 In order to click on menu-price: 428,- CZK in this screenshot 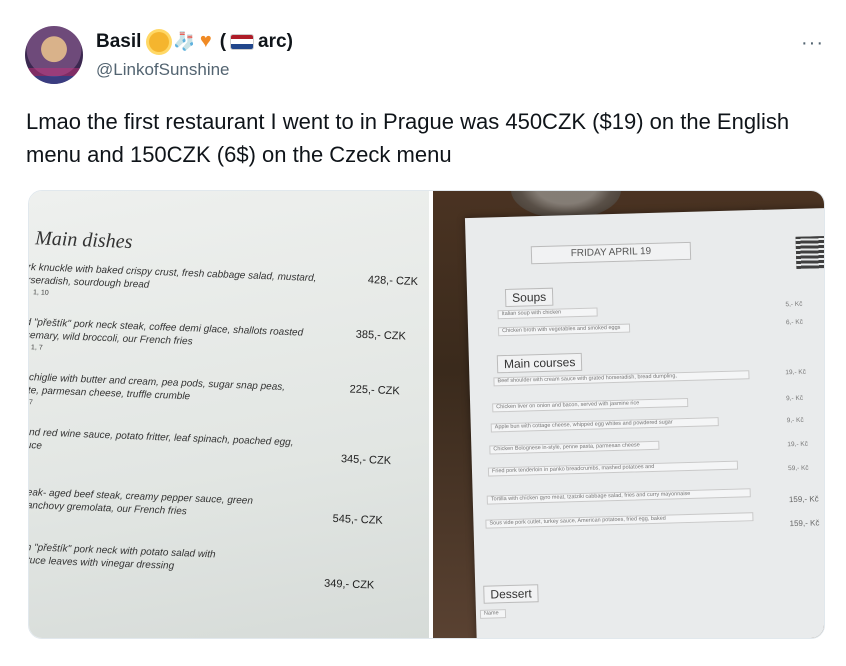, I will do `click(393, 281)`.